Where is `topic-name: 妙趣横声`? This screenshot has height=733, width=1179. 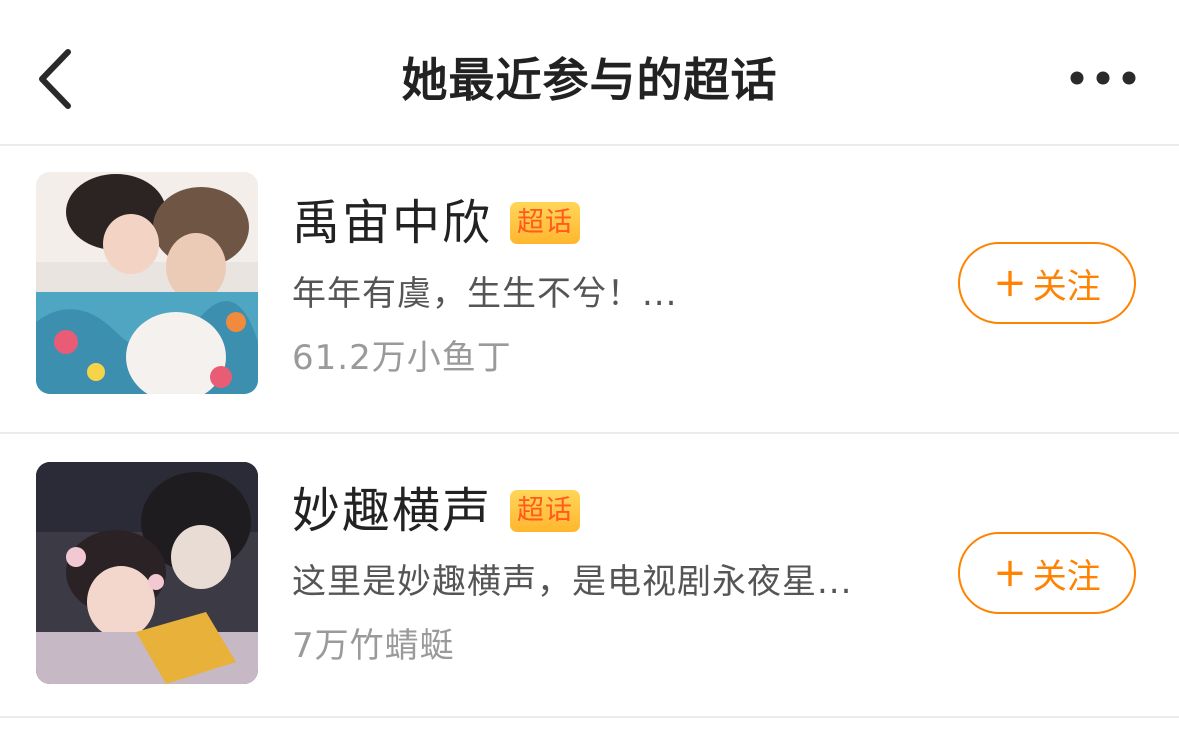
topic-name: 妙趣横声 is located at coordinates (392, 511).